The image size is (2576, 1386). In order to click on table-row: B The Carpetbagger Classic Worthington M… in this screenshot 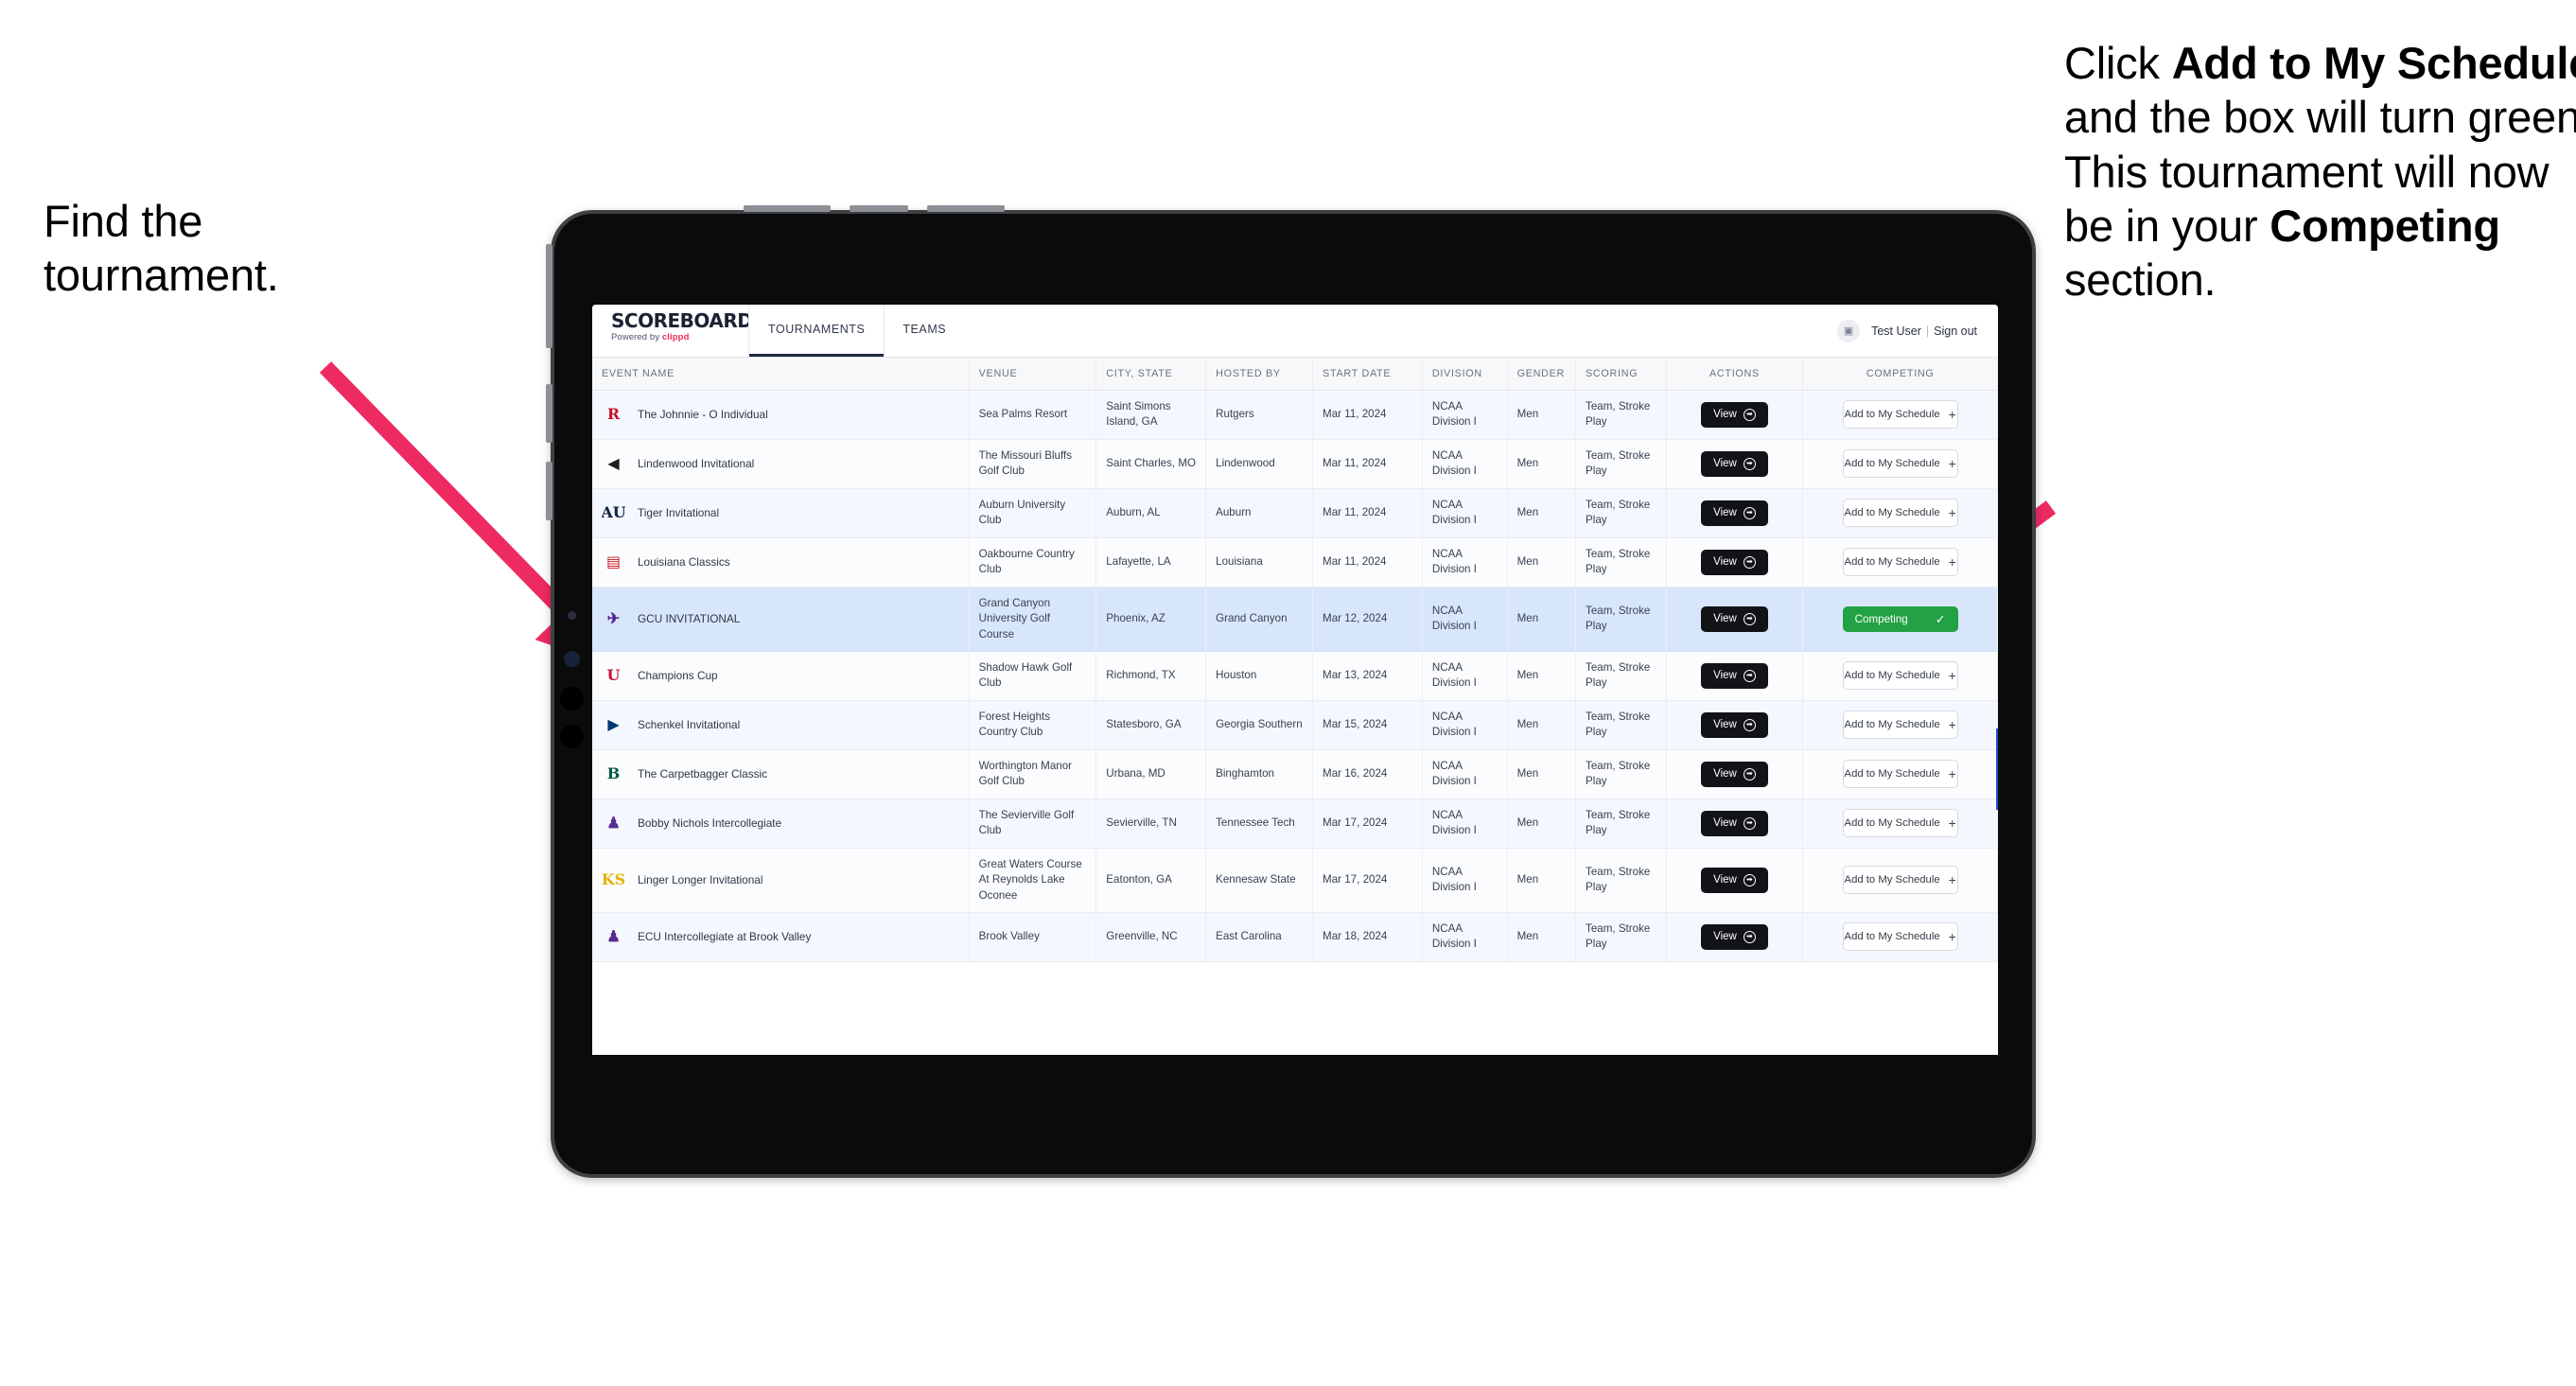, I will do `click(1295, 774)`.